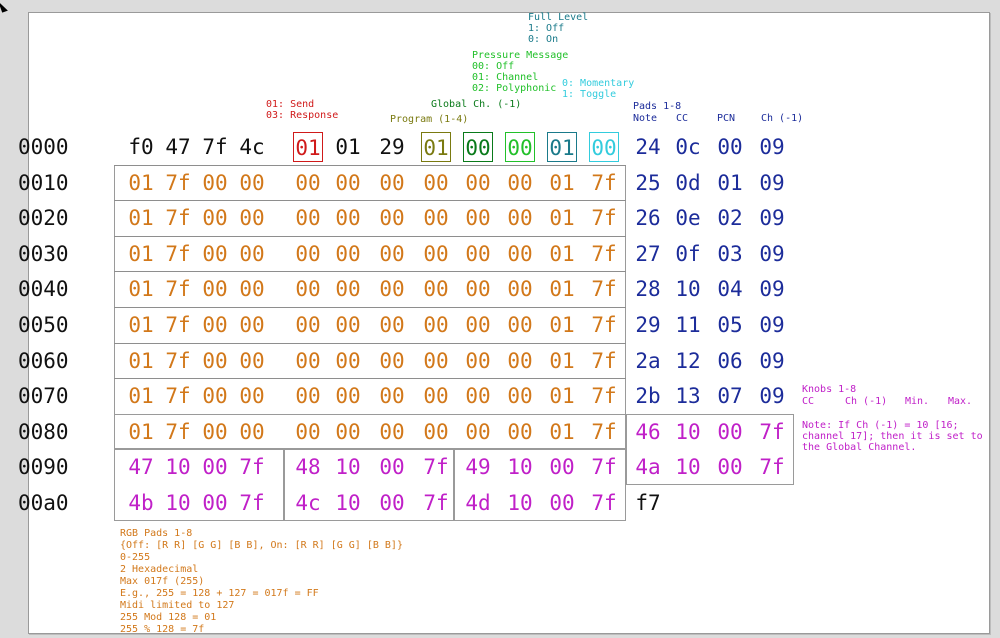 This screenshot has height=638, width=1000. Describe the element at coordinates (688, 289) in the screenshot. I see `hex-byte: 10` at that location.